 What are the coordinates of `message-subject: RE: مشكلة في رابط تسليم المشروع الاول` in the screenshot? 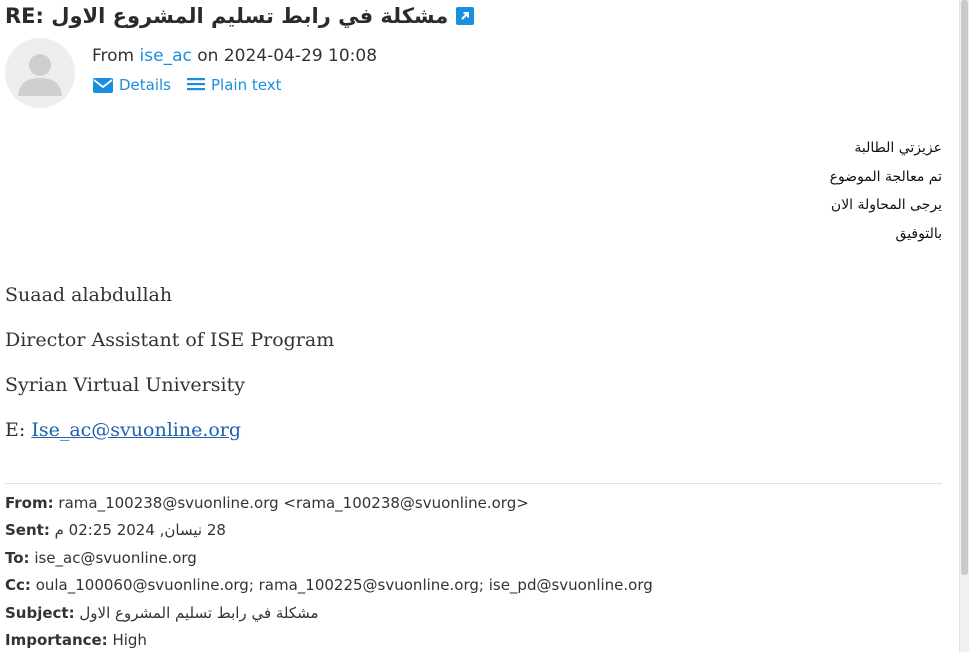 It's located at (227, 16).